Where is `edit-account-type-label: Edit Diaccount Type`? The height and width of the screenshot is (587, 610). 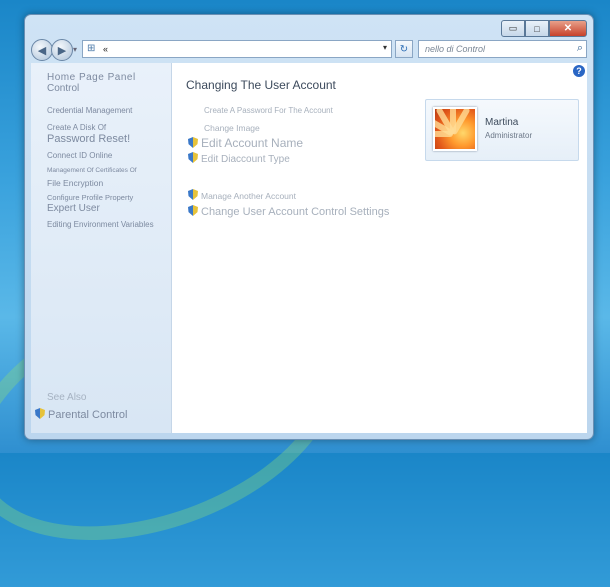
edit-account-type-label: Edit Diaccount Type is located at coordinates (245, 159).